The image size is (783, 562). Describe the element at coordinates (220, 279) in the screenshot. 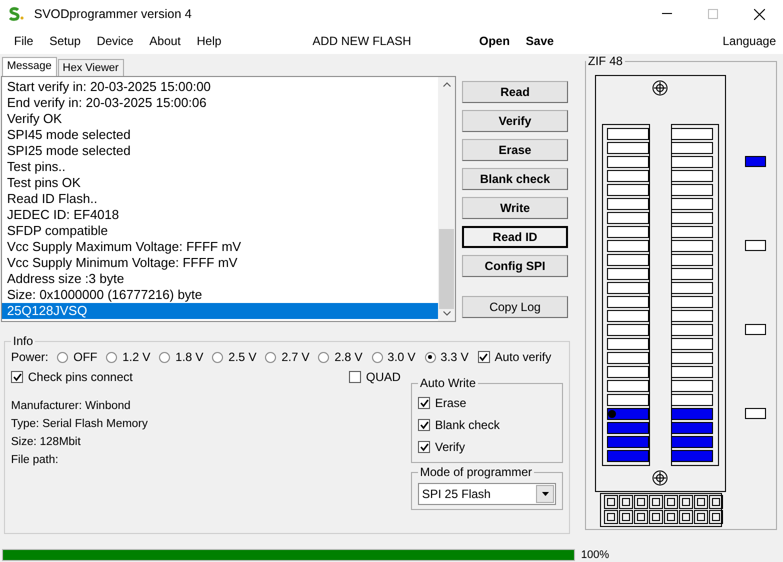

I see `log-line: Address size :3 byte` at that location.